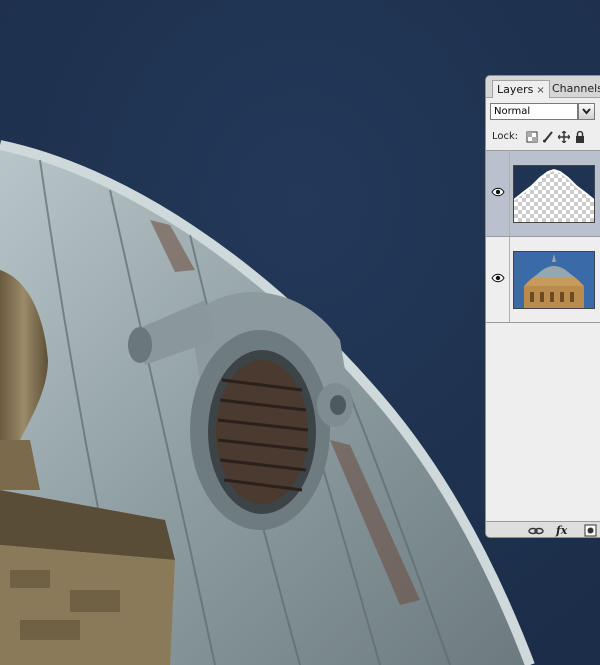 The image size is (600, 665). I want to click on layer-row-photo, so click(543, 280).